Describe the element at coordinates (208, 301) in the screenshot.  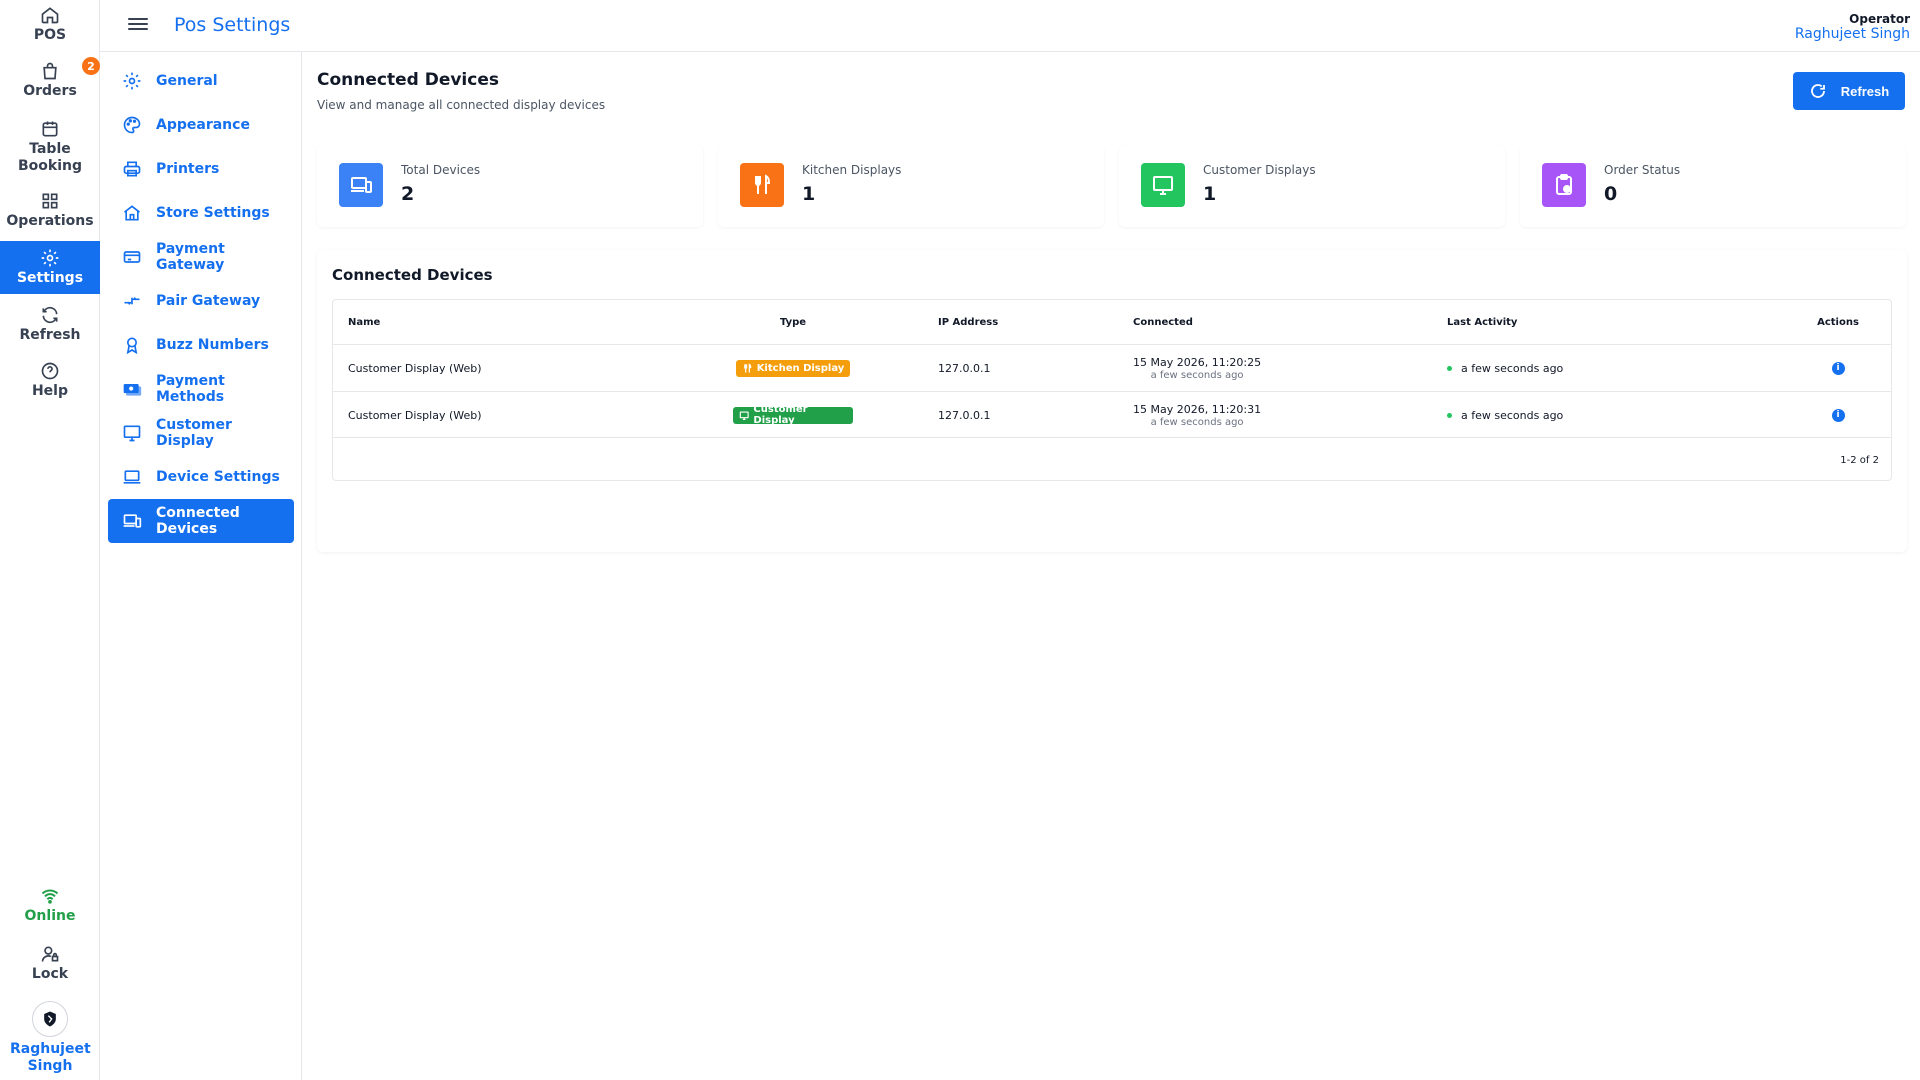
I see `settings-nav-label: Pair Gateway` at that location.